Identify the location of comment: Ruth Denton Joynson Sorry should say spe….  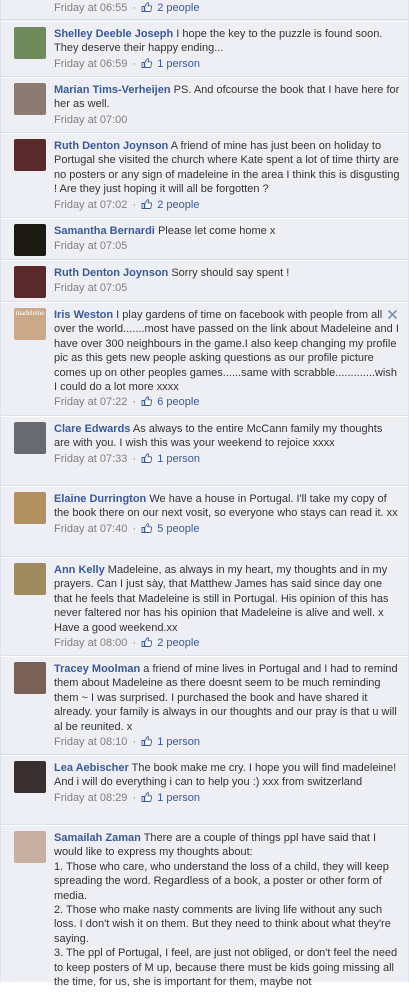
(204, 281).